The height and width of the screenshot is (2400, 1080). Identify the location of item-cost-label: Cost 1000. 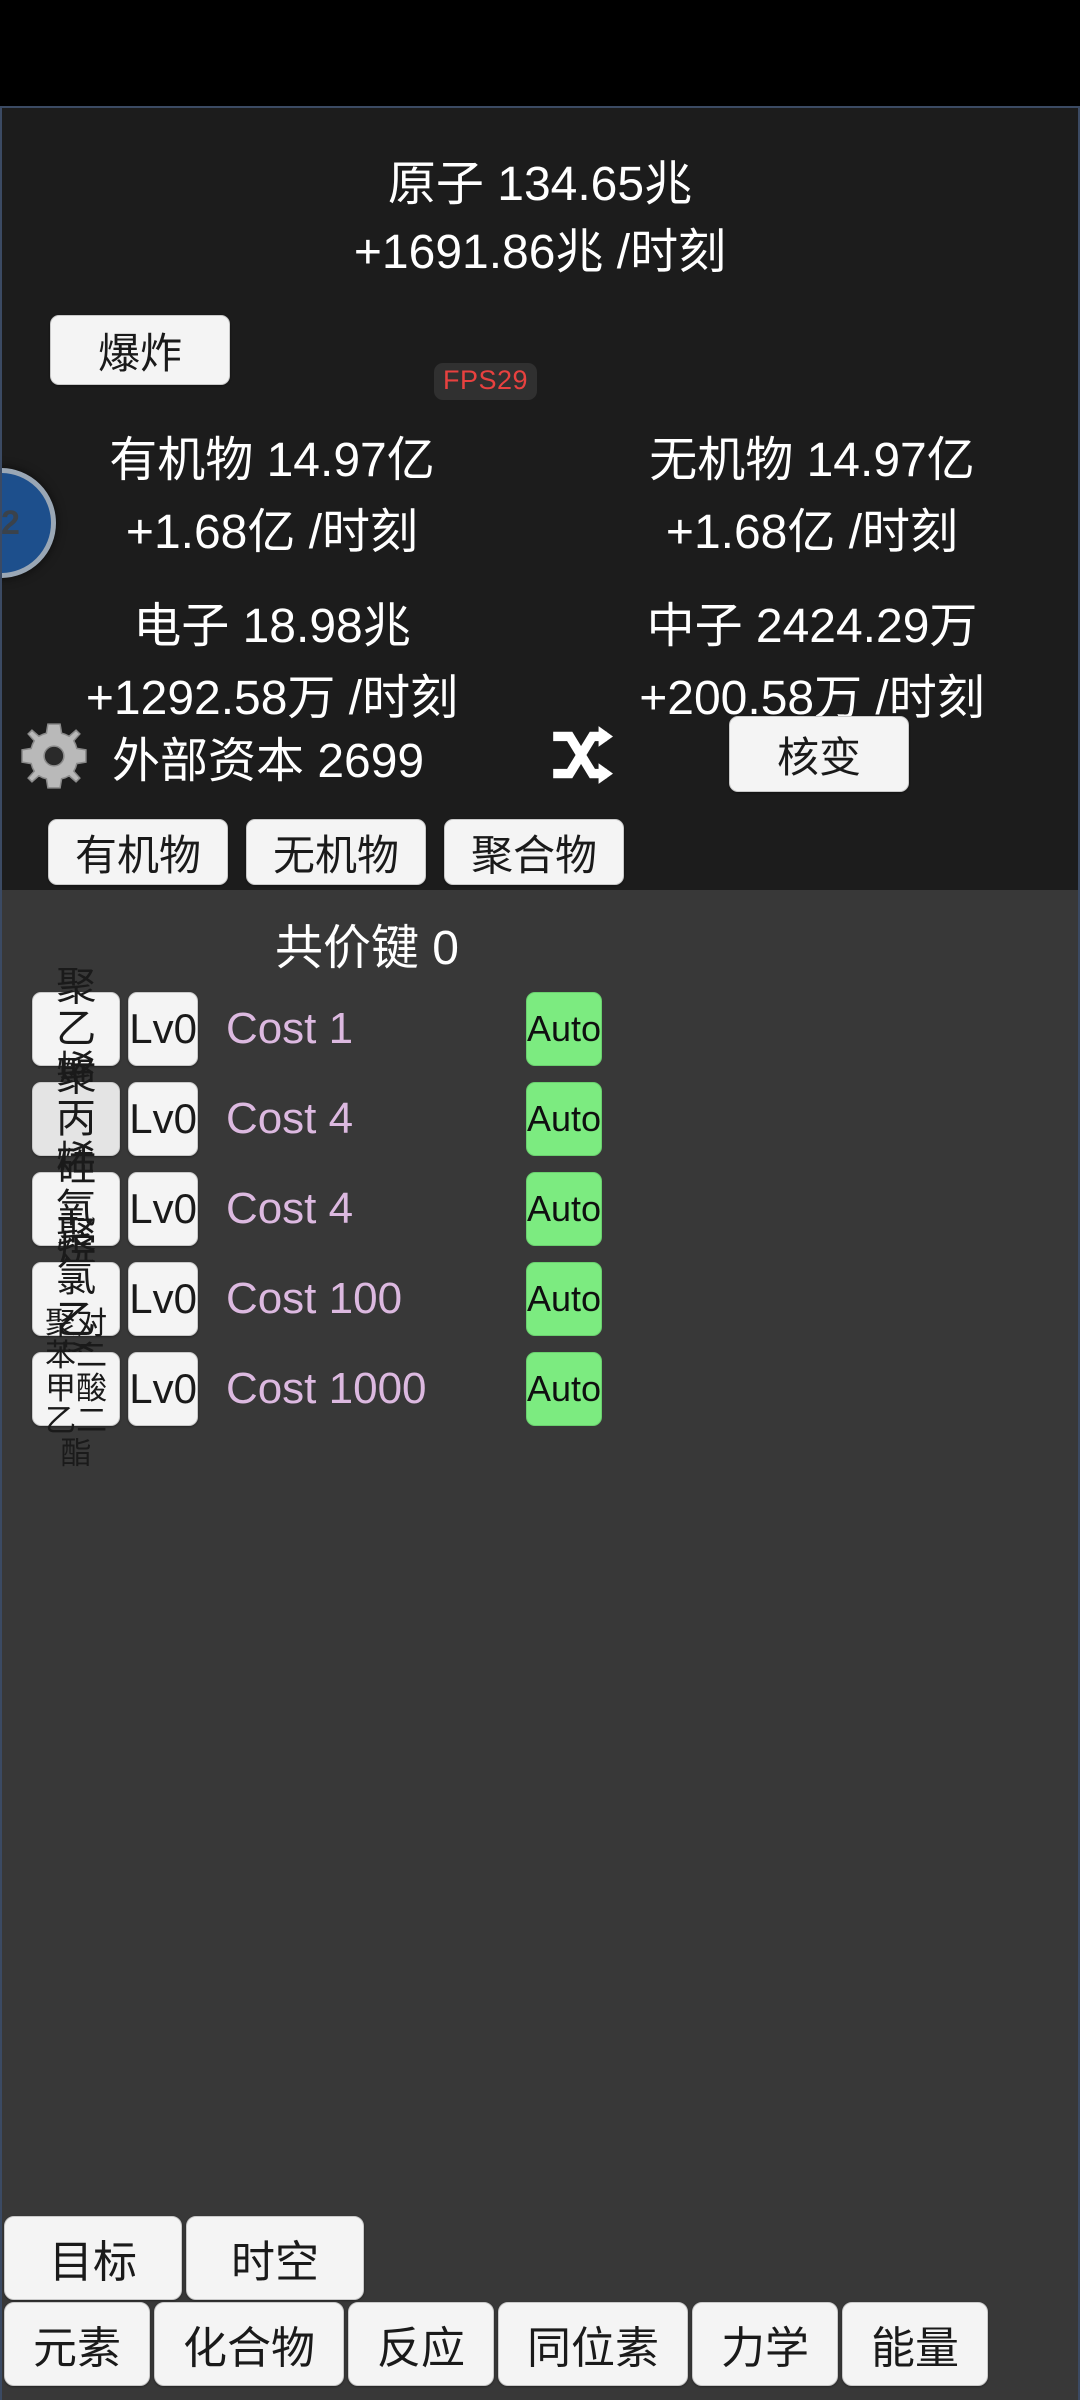
(326, 1388).